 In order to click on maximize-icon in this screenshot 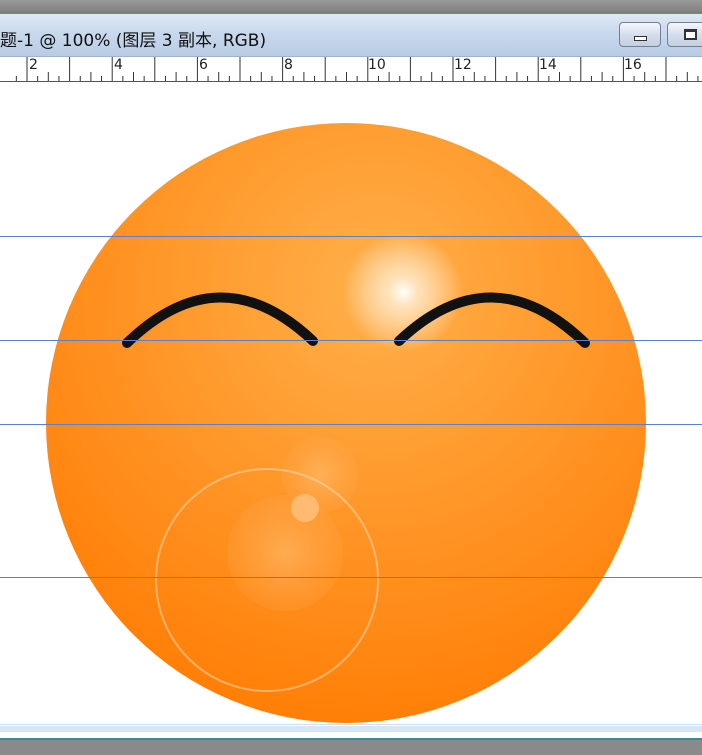, I will do `click(690, 34)`.